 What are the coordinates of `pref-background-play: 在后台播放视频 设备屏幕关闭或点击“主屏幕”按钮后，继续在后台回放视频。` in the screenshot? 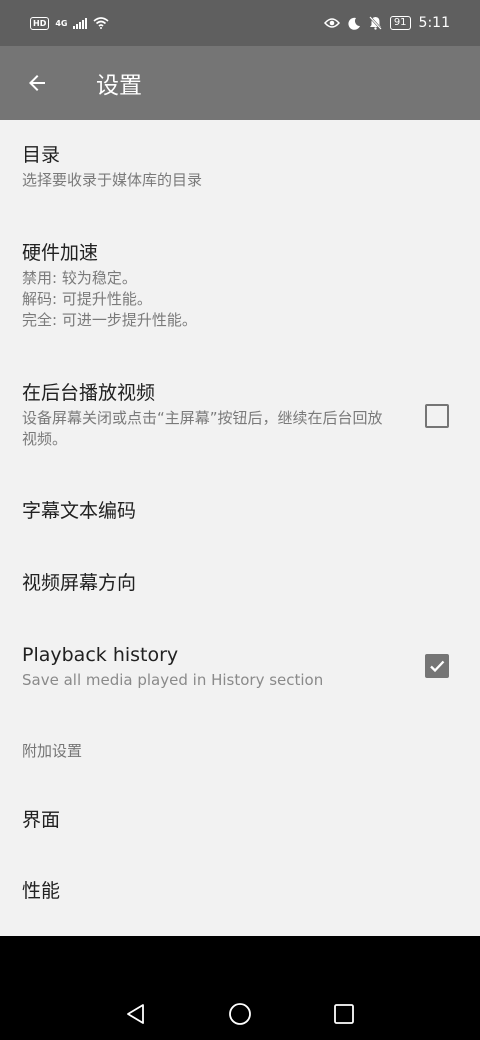 It's located at (240, 415).